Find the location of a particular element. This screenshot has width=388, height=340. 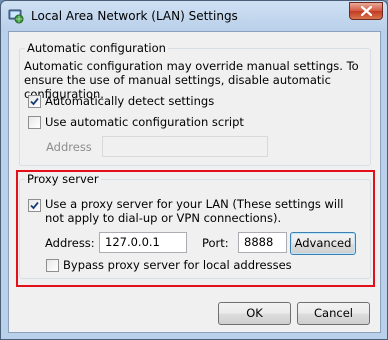

checkmark-icon is located at coordinates (34, 101).